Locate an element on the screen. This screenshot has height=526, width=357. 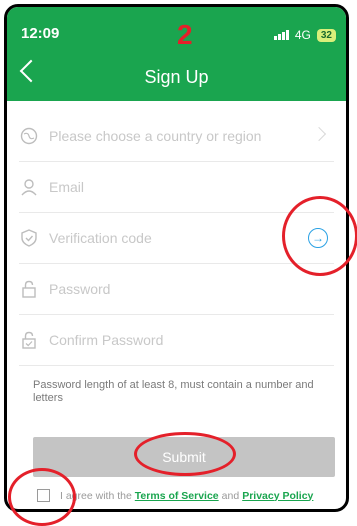
shield-icon is located at coordinates (29, 238).